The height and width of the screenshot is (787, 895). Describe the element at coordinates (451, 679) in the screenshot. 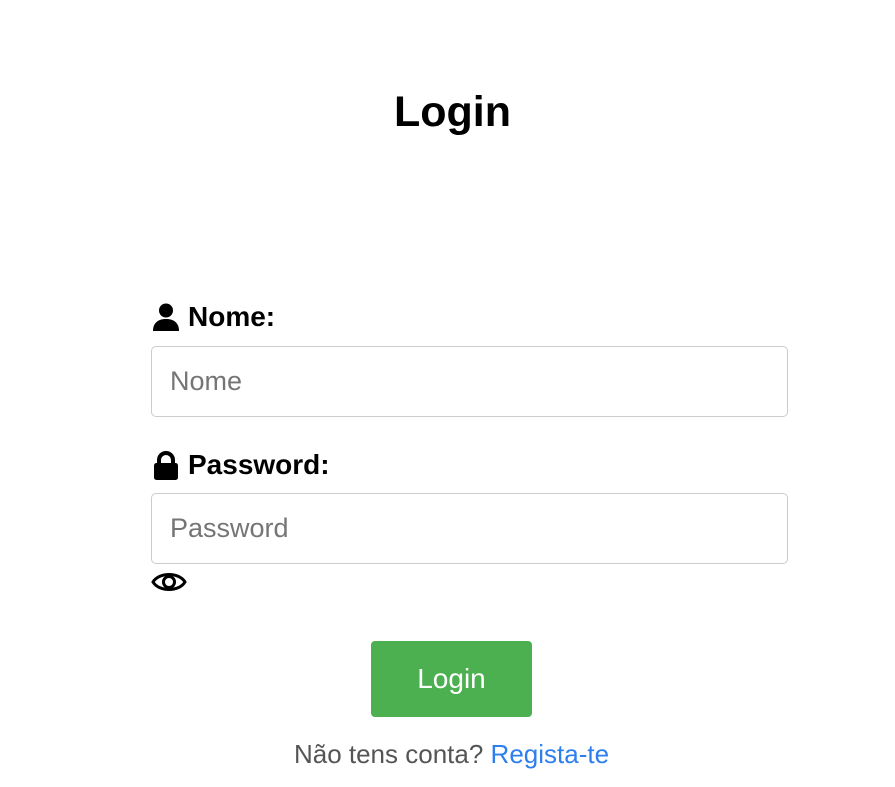

I see `login-button: Login` at that location.